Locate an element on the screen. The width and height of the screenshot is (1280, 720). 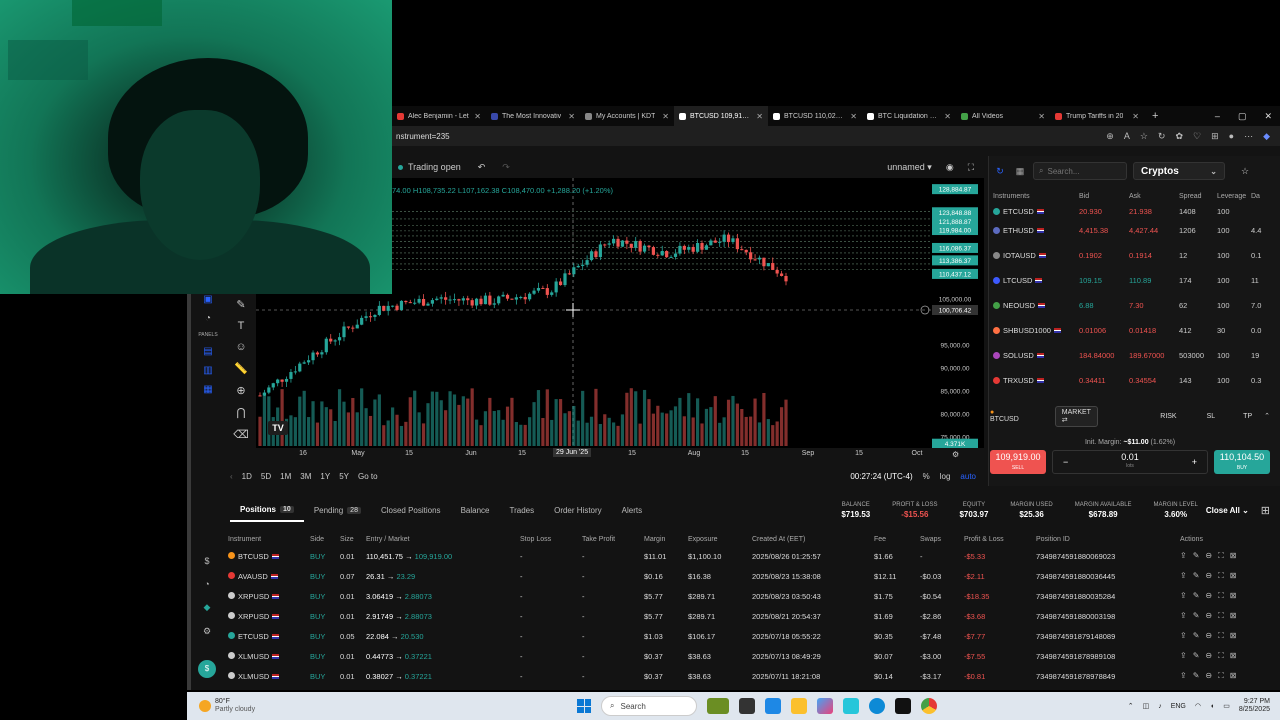
collections-icon: ⊞ is located at coordinates (1215, 136).